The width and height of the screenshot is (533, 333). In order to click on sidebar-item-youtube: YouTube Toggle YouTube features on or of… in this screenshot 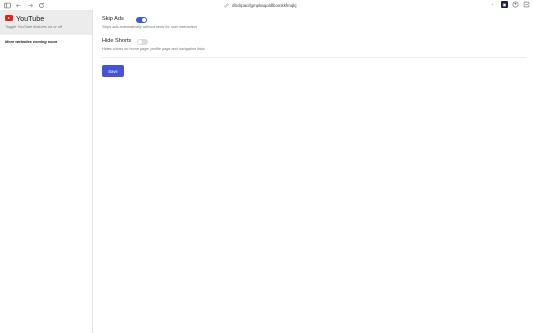, I will do `click(46, 22)`.